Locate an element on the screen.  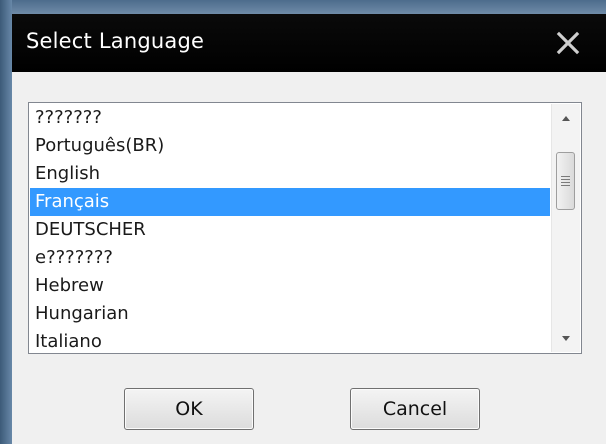
list-item: ??????? is located at coordinates (290, 118).